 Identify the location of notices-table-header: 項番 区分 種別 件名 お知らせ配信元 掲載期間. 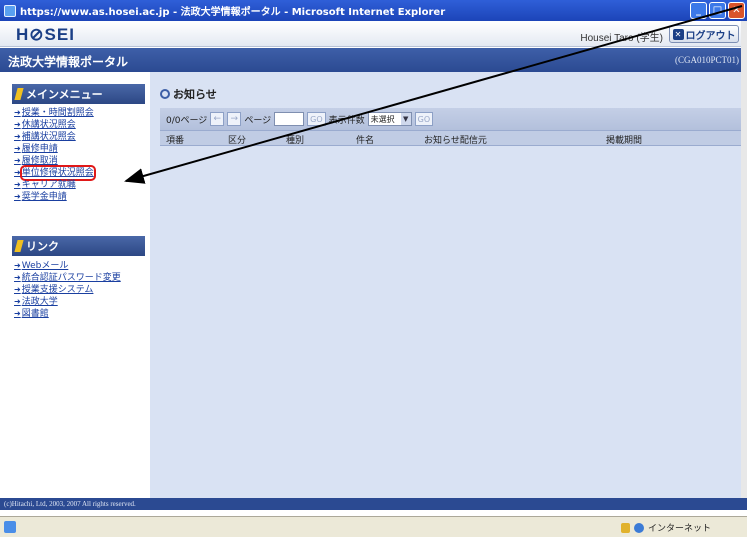
(453, 138).